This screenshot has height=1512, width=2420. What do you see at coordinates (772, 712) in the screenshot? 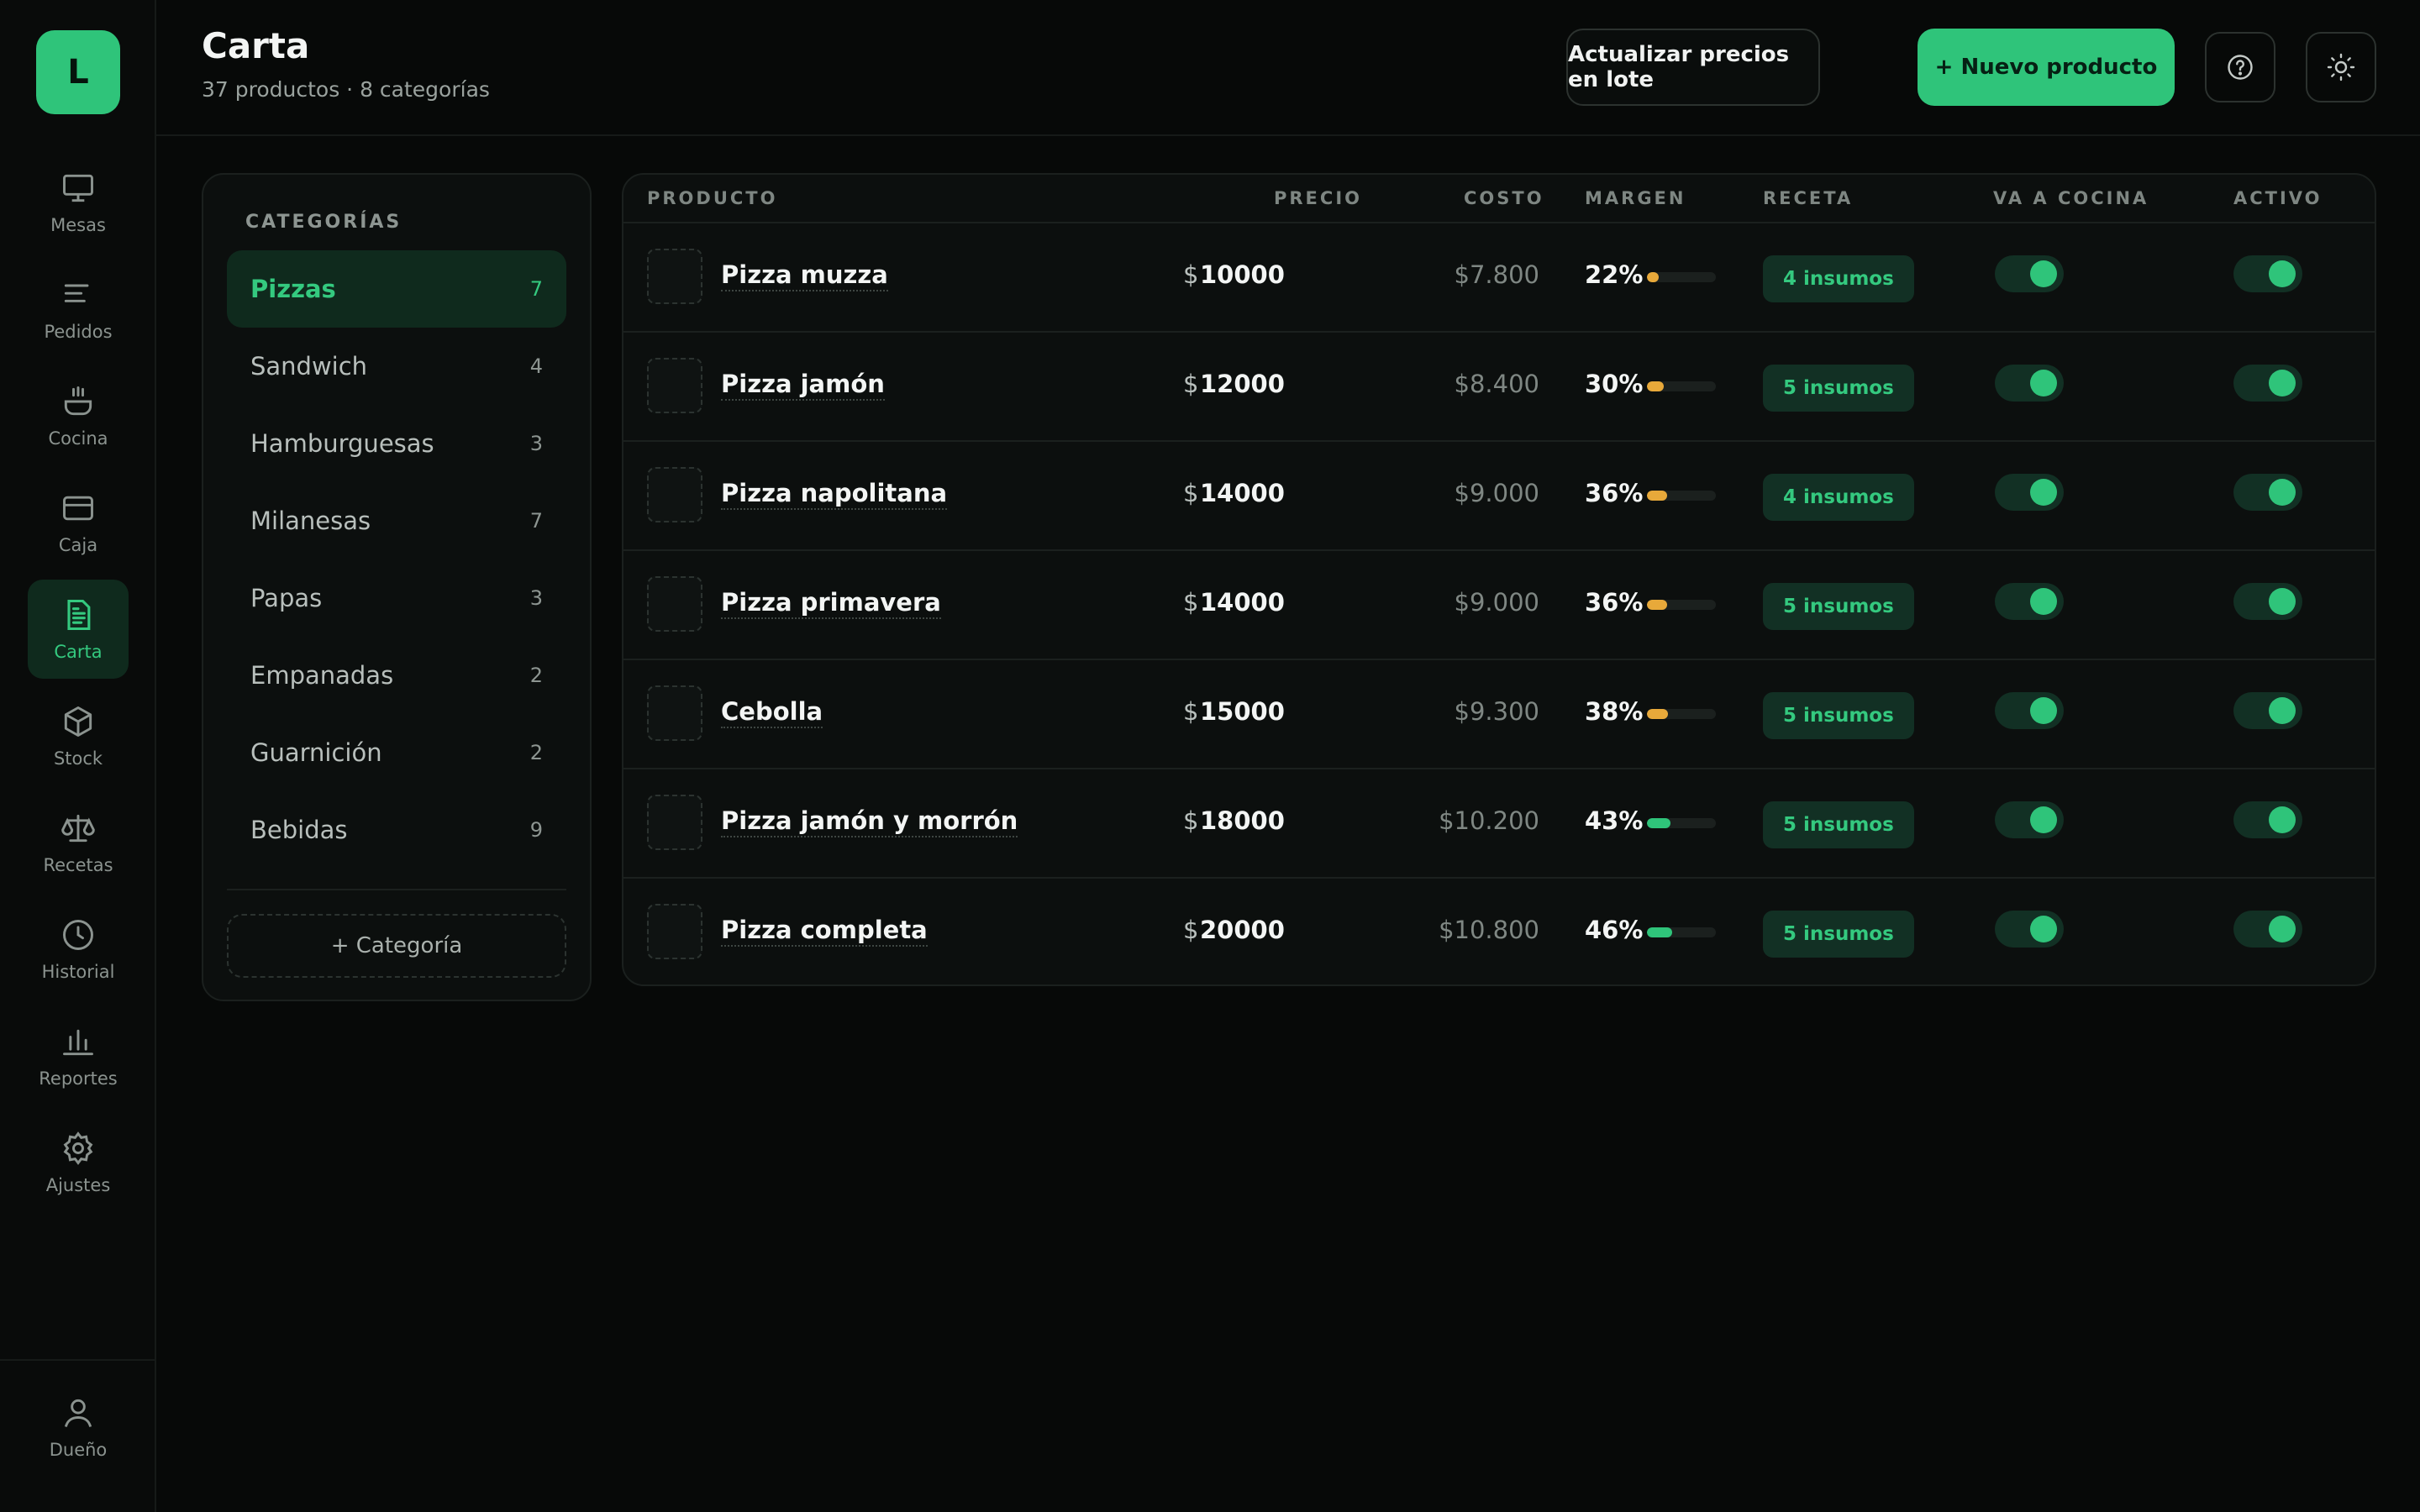
I see `product-name: Cebolla` at bounding box center [772, 712].